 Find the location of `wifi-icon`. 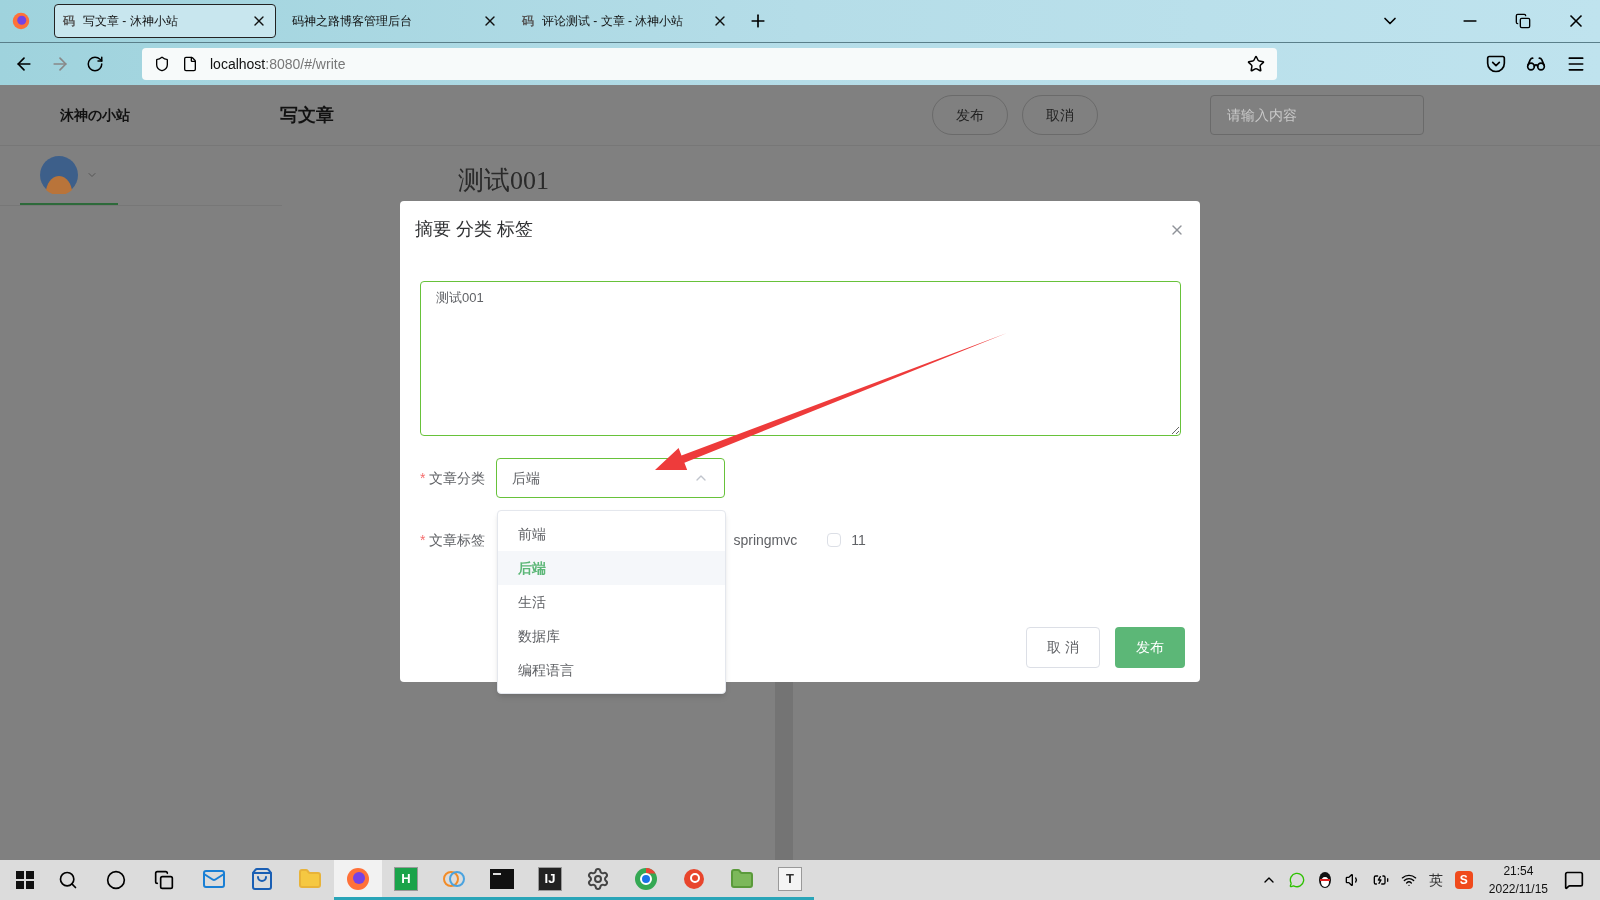

wifi-icon is located at coordinates (1408, 880).